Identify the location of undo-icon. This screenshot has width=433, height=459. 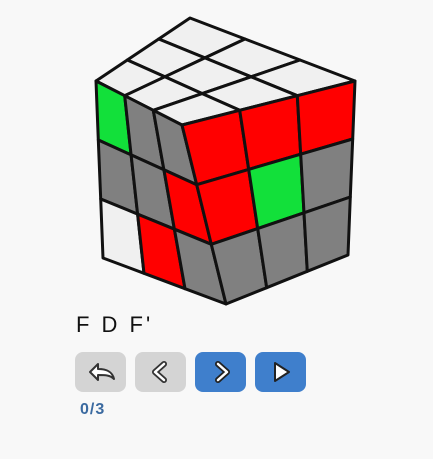
(101, 372).